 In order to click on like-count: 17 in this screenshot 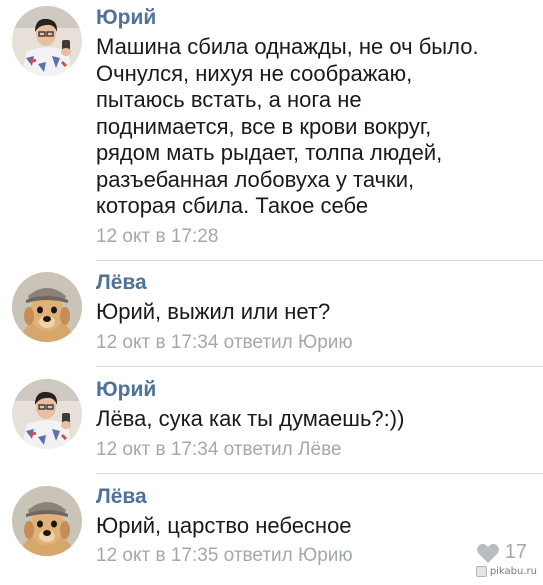, I will do `click(515, 552)`.